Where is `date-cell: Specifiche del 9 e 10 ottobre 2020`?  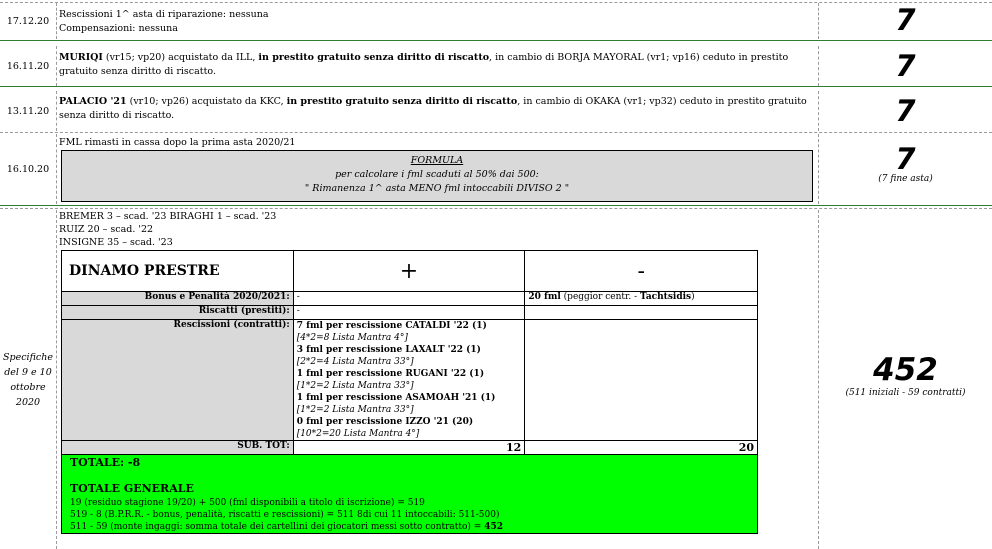 date-cell: Specifiche del 9 e 10 ottobre 2020 is located at coordinates (28, 379).